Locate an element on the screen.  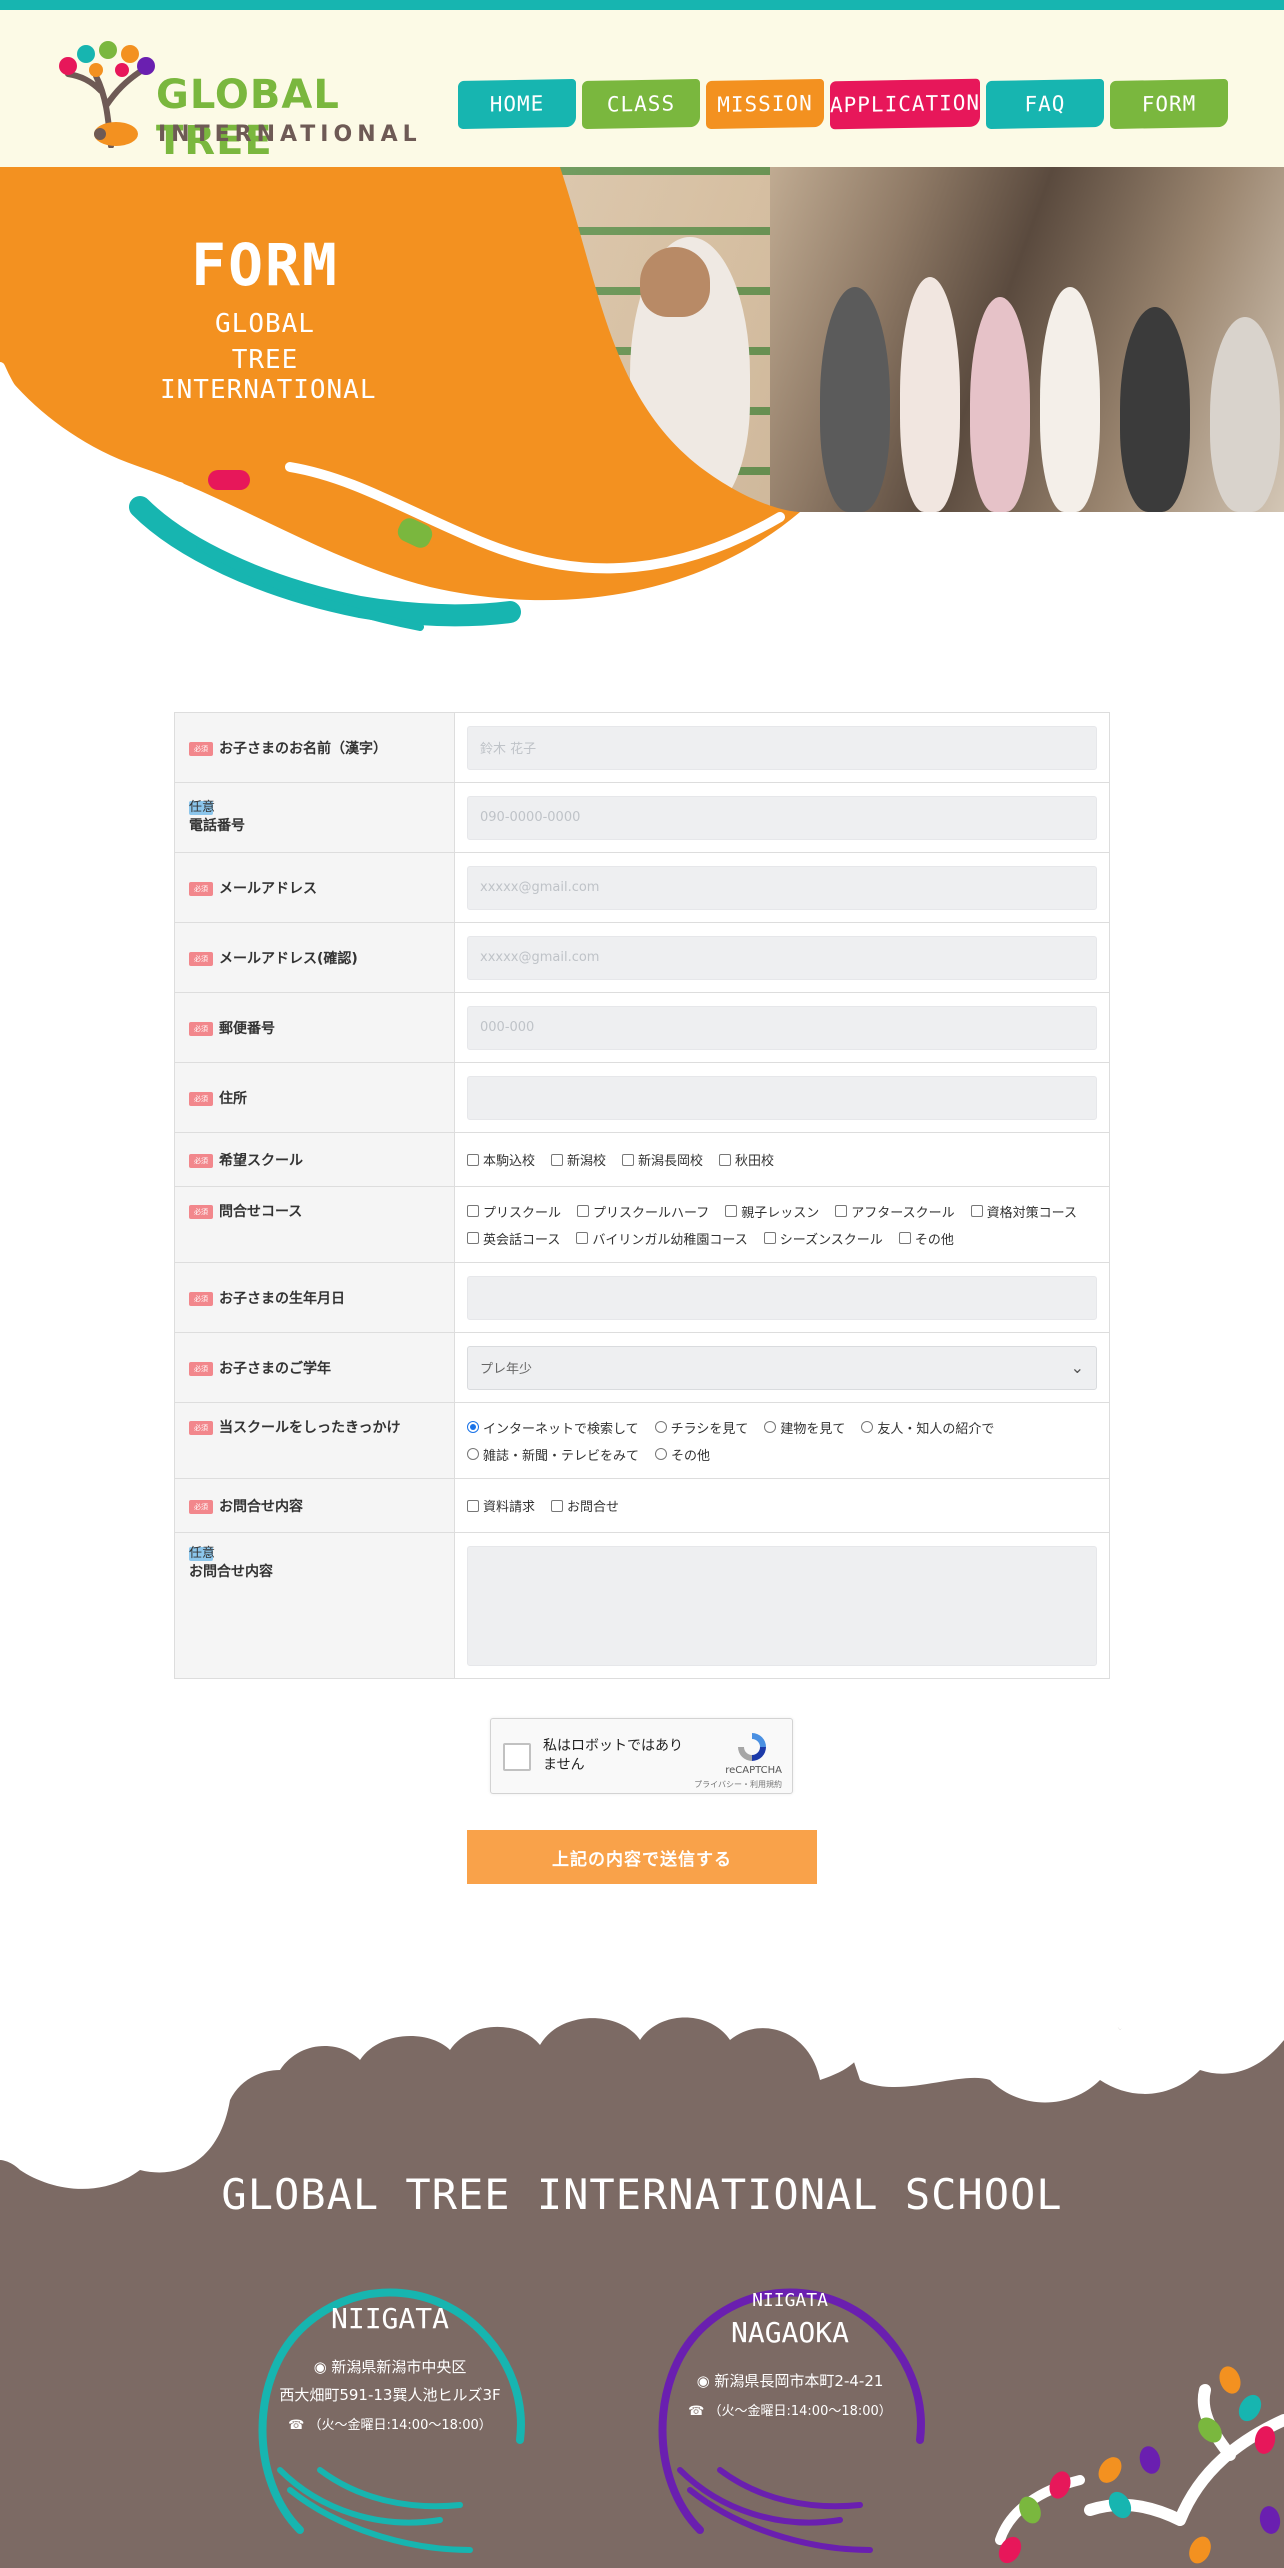
radio-option: チラシを見て is located at coordinates (701, 1427).